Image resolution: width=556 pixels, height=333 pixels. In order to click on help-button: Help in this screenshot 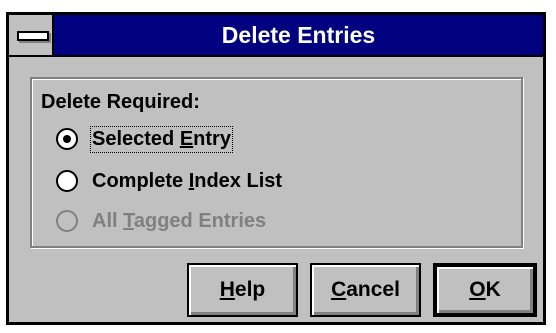, I will do `click(242, 290)`.